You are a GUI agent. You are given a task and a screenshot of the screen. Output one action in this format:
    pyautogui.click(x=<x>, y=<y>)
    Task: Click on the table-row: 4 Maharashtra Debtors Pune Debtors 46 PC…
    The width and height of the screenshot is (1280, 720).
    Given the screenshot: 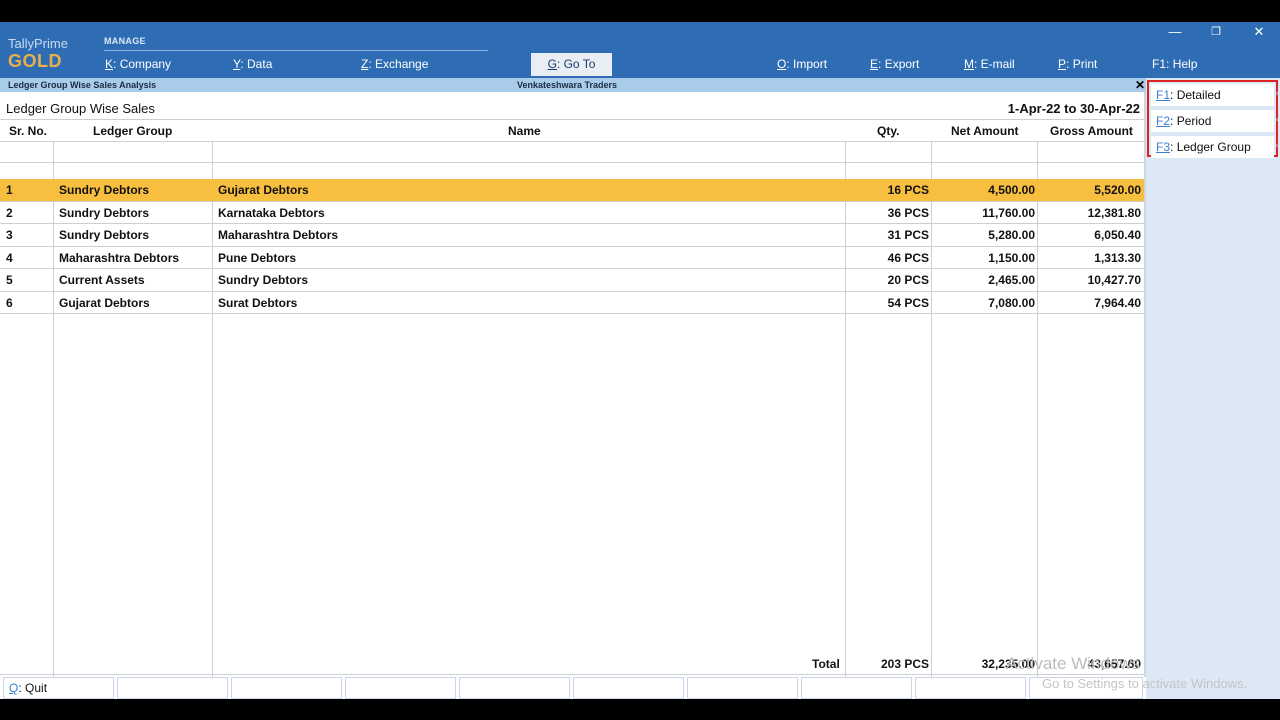 What is the action you would take?
    pyautogui.click(x=572, y=258)
    